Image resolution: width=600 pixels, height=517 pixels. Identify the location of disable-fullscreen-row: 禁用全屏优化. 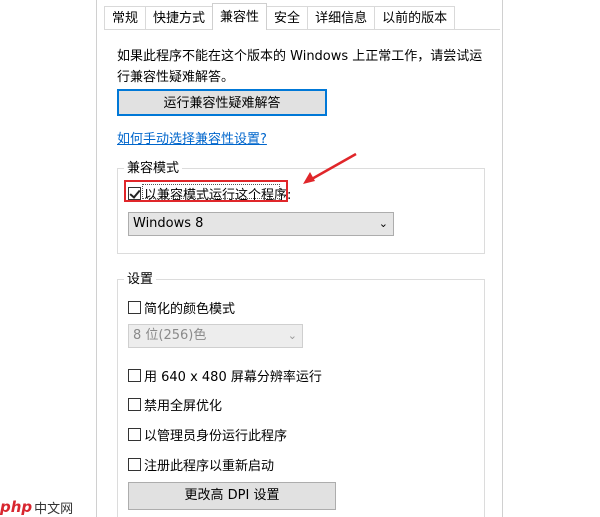
(175, 404).